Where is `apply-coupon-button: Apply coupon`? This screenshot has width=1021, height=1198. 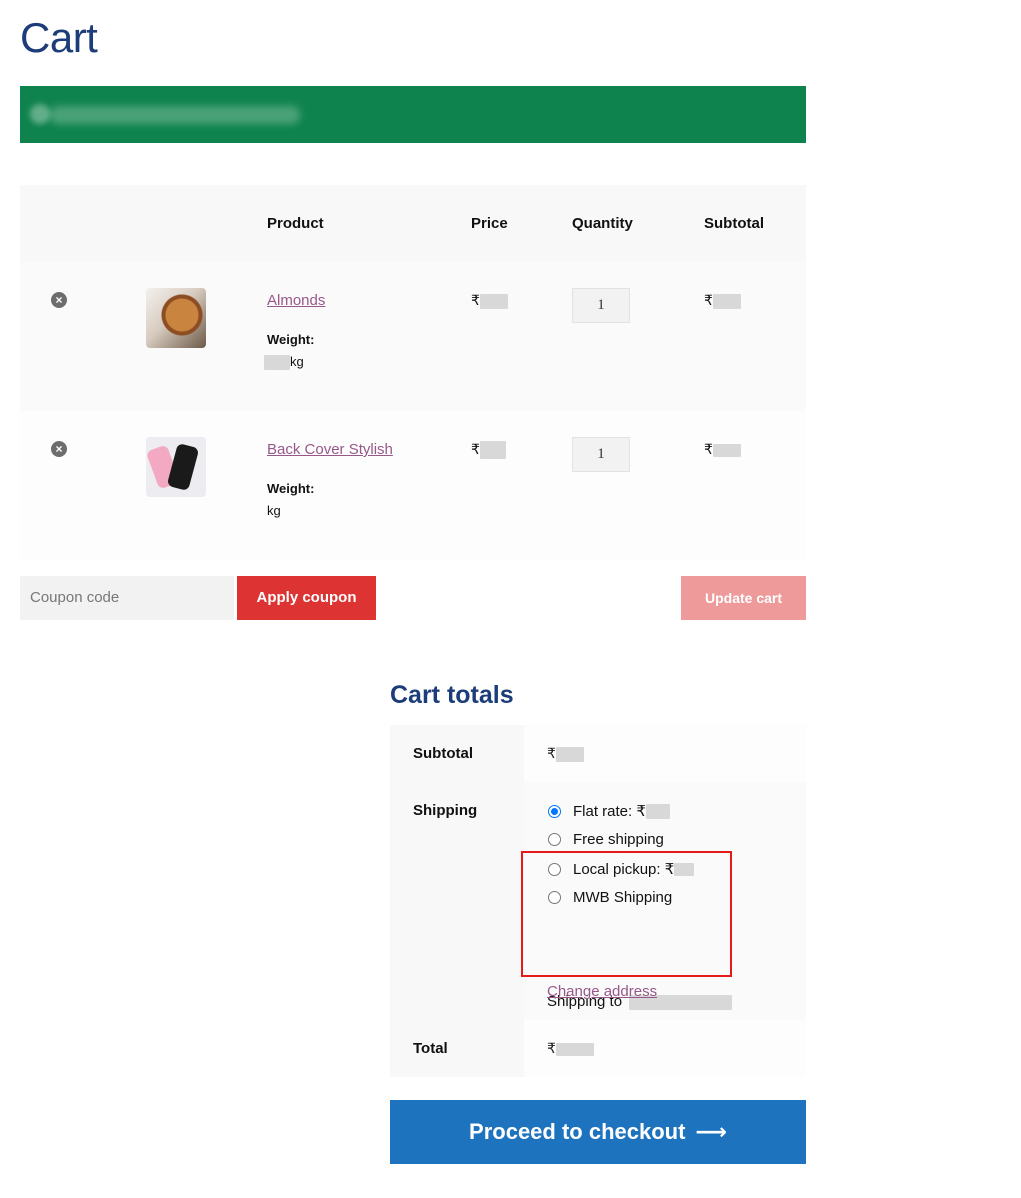
apply-coupon-button: Apply coupon is located at coordinates (306, 598).